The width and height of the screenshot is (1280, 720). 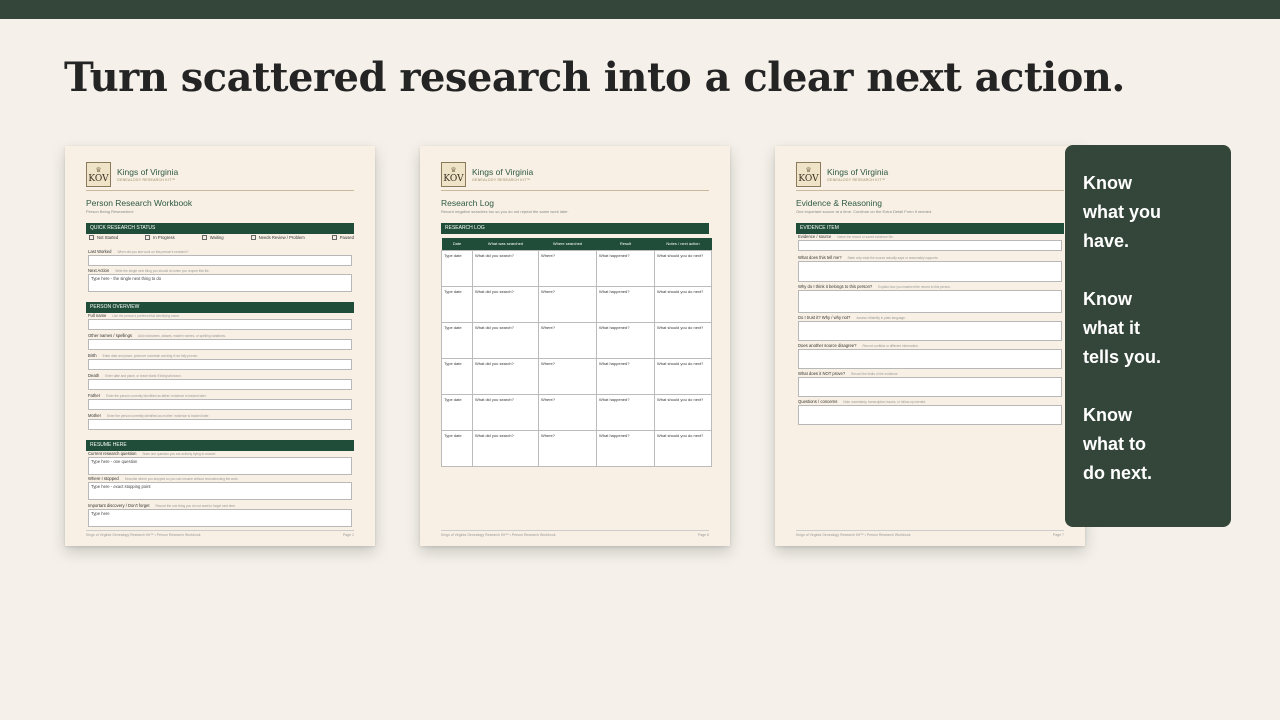 What do you see at coordinates (575, 228) in the screenshot?
I see `section-band-log: RESEARCH LOG` at bounding box center [575, 228].